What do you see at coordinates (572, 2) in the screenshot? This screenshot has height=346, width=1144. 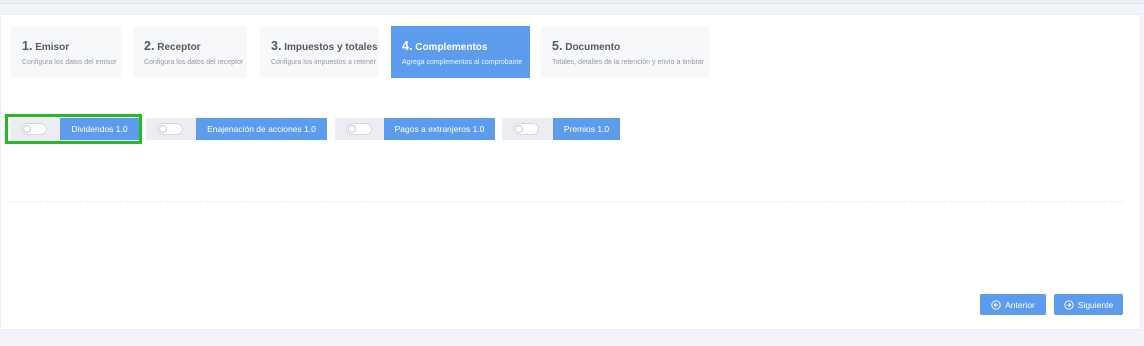 I see `top-border` at bounding box center [572, 2].